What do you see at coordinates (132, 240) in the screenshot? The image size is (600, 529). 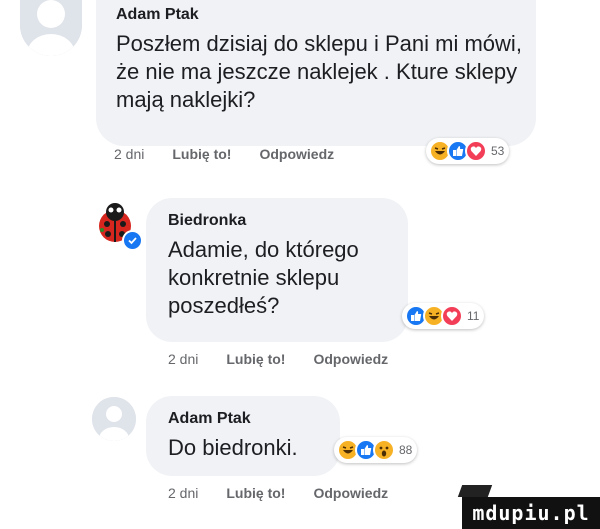 I see `verified-badge-icon` at bounding box center [132, 240].